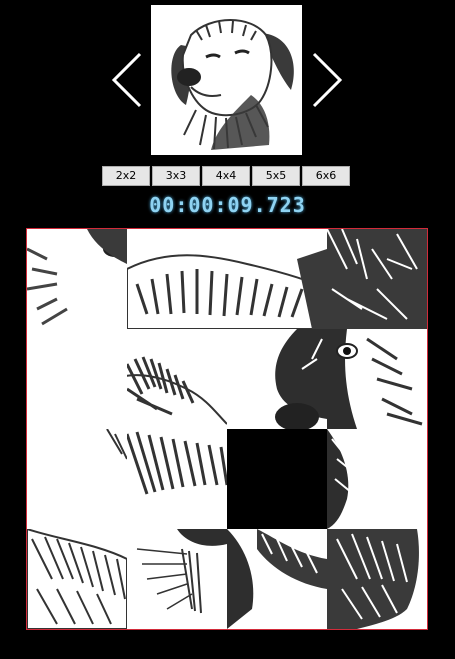  What do you see at coordinates (277, 479) in the screenshot?
I see `empty-tile` at bounding box center [277, 479].